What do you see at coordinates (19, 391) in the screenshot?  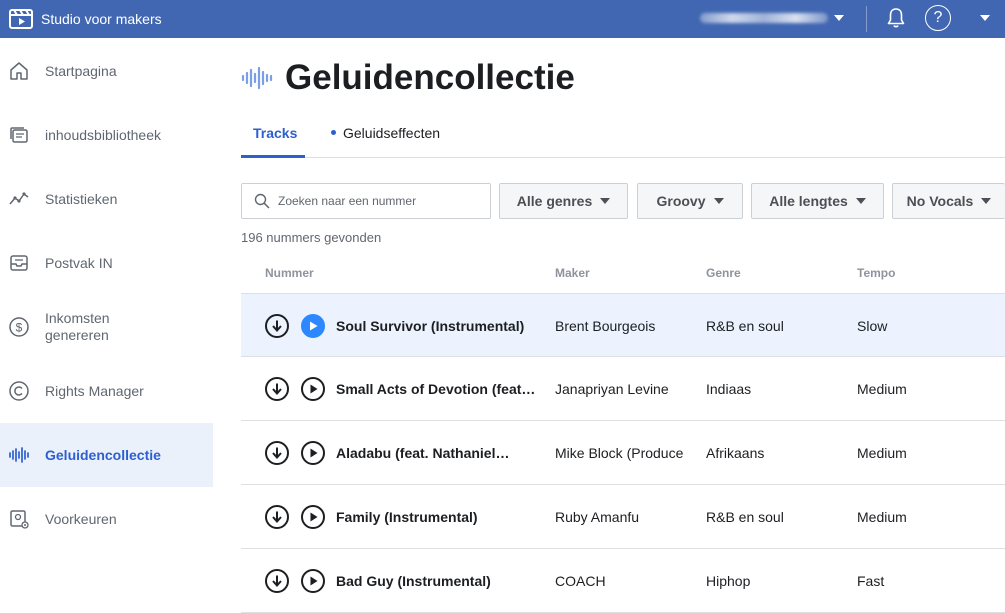 I see `copyright-icon` at bounding box center [19, 391].